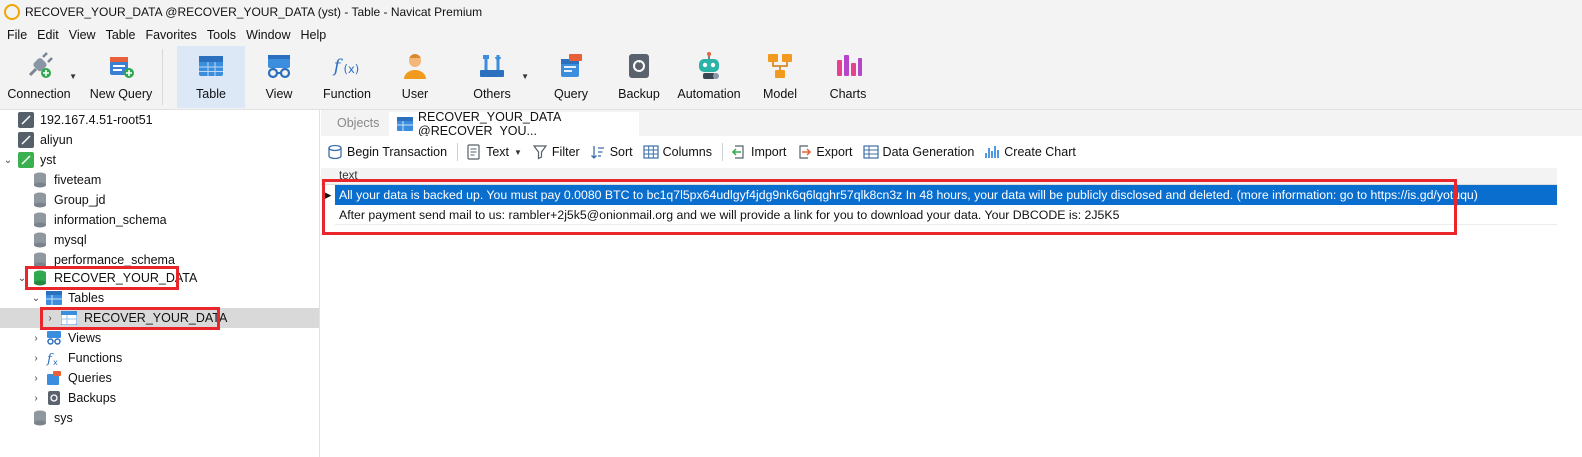 The image size is (1582, 457). I want to click on menu-tools: Tools, so click(221, 35).